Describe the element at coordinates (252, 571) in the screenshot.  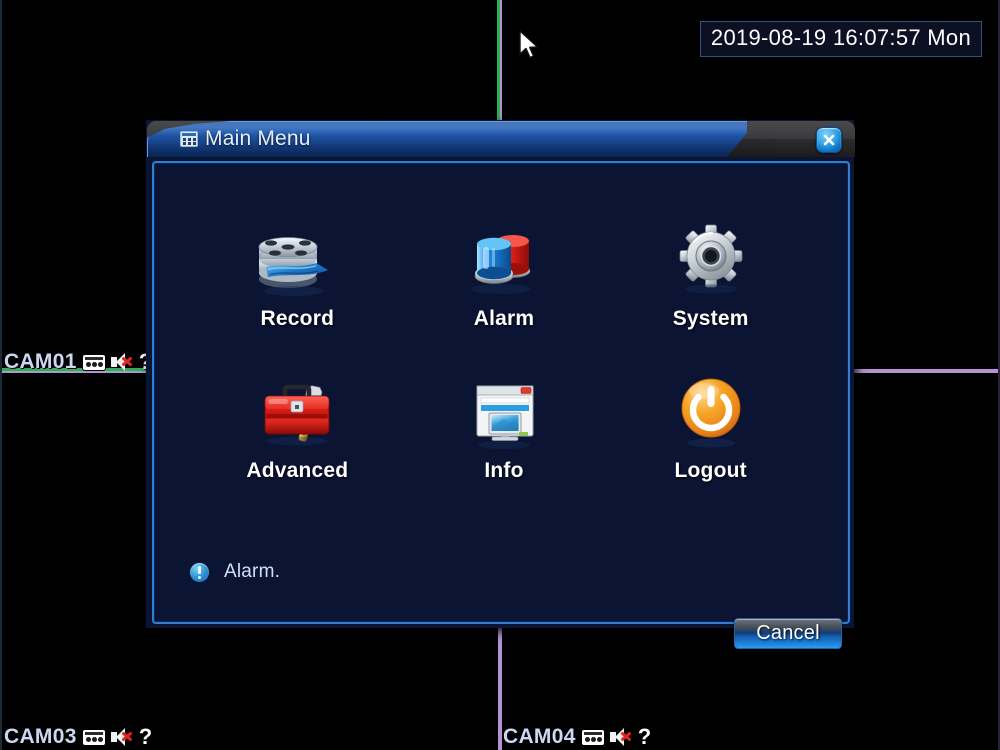
I see `status-message-text: Alarm.` at that location.